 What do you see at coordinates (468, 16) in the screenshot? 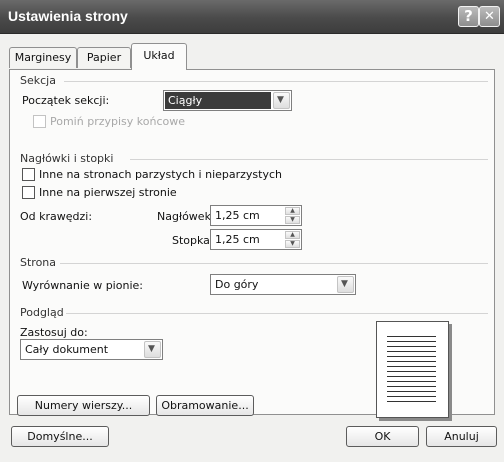
I see `help-button: ?` at bounding box center [468, 16].